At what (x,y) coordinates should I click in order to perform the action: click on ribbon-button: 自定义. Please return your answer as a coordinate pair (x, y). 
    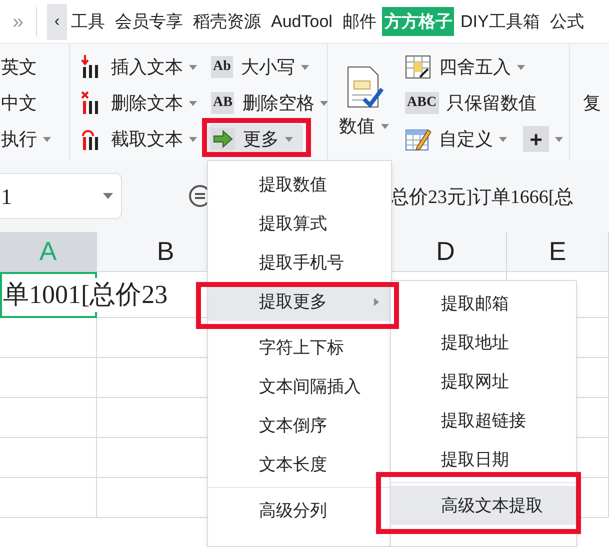
    Looking at the image, I should click on (456, 139).